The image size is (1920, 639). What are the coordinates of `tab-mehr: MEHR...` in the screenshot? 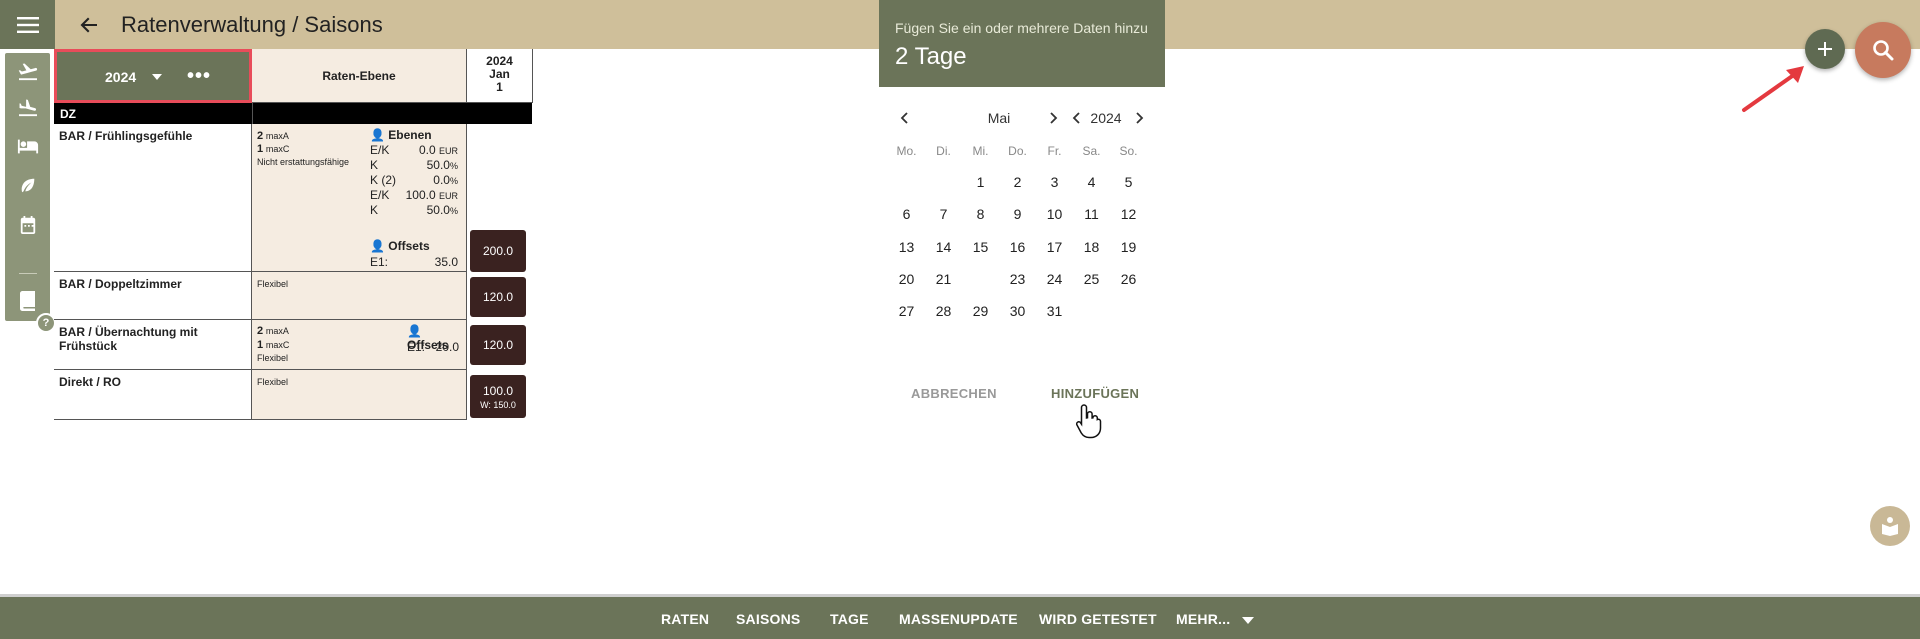 It's located at (1203, 619).